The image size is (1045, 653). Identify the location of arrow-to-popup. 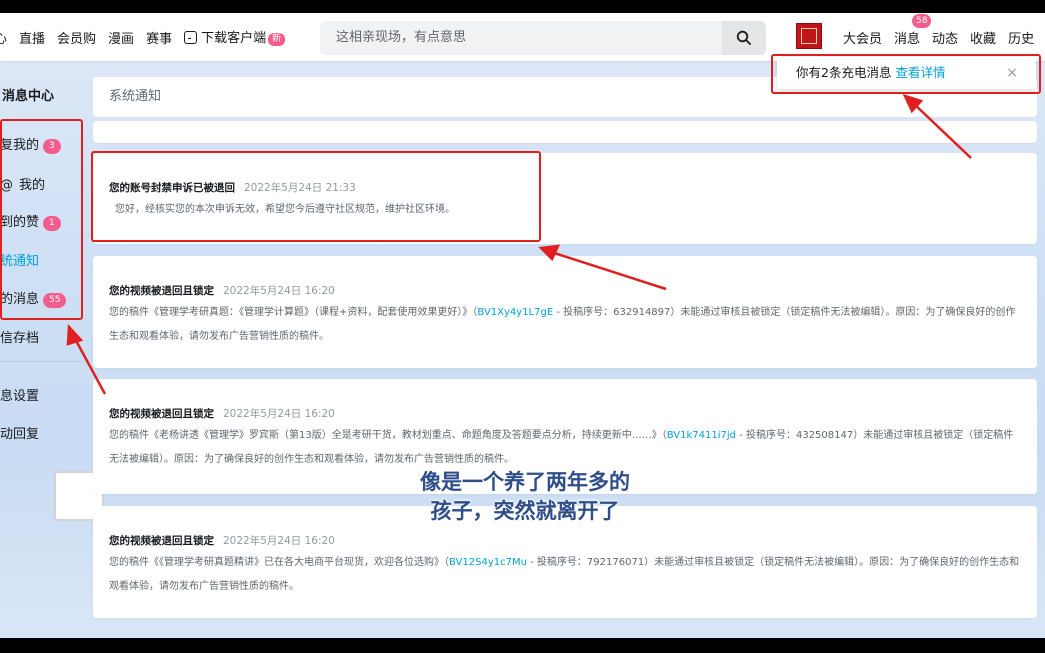
(941, 130).